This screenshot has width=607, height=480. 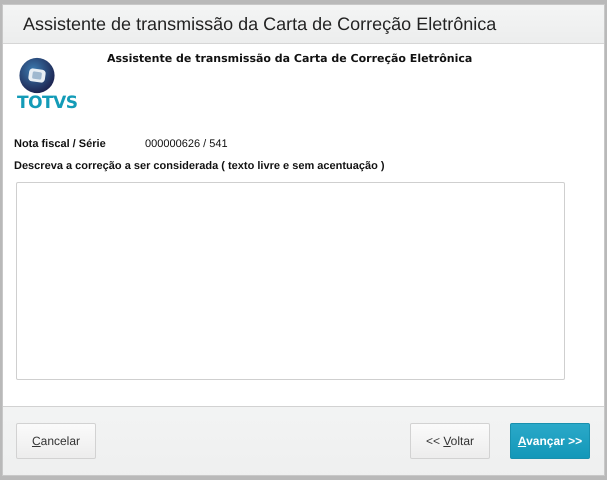 I want to click on invoice-value: 000000626 / 541, so click(x=186, y=144).